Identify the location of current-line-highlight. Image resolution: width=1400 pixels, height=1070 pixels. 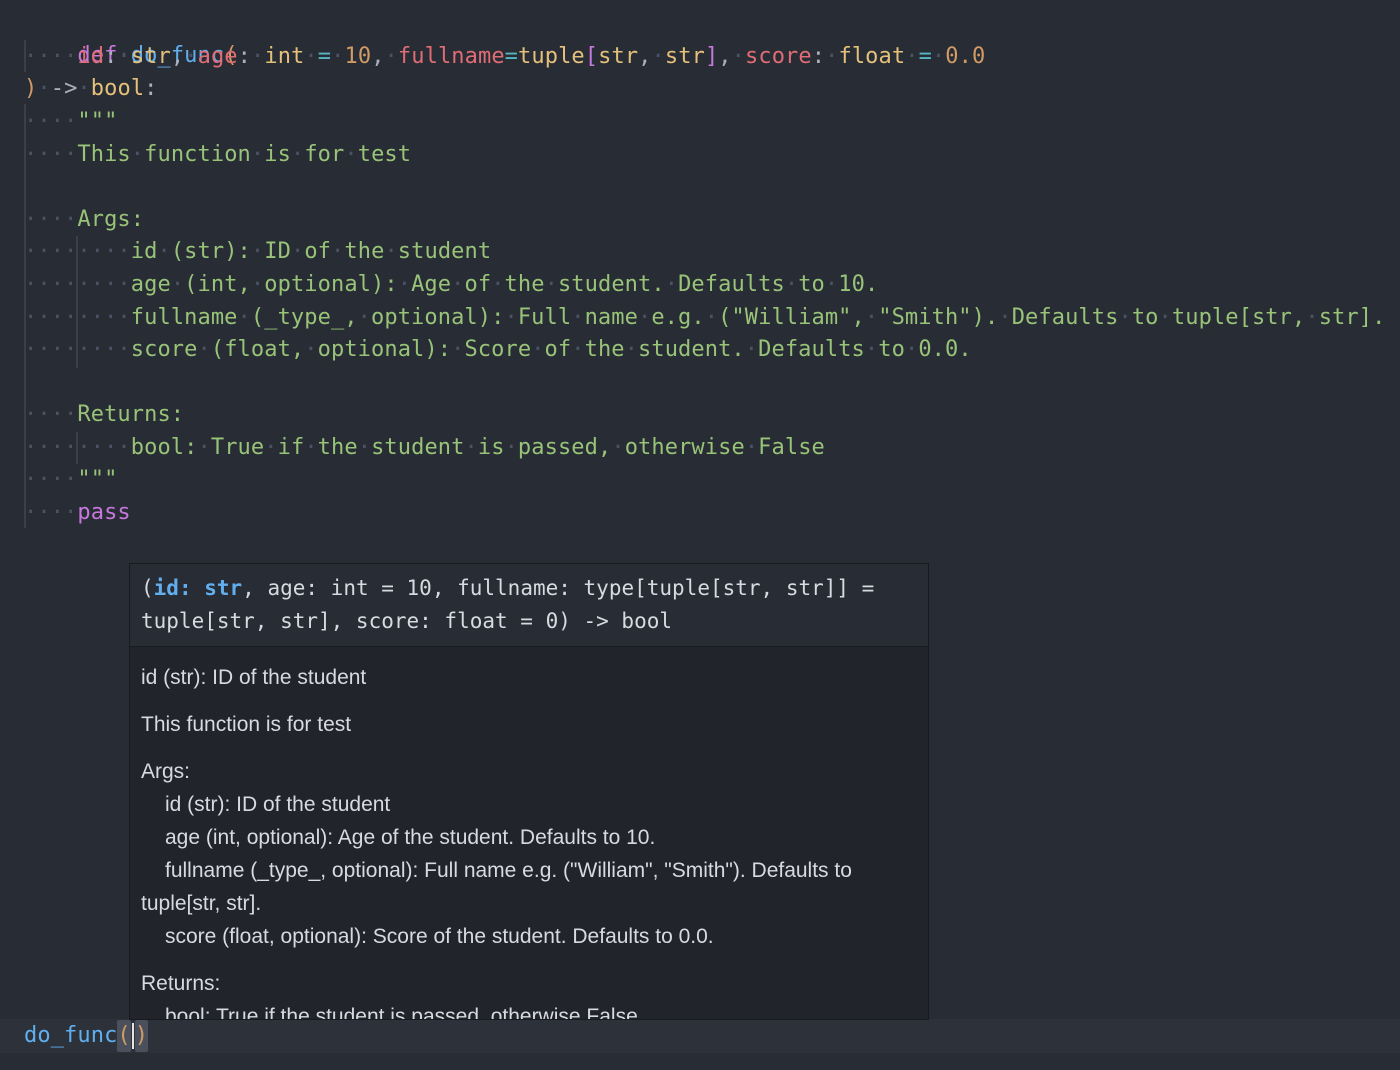
(700, 1036).